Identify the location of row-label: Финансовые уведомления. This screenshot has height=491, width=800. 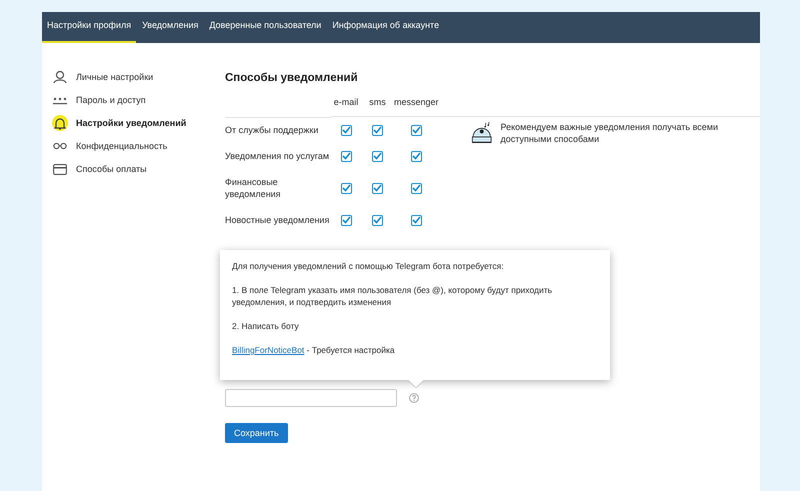
(253, 188).